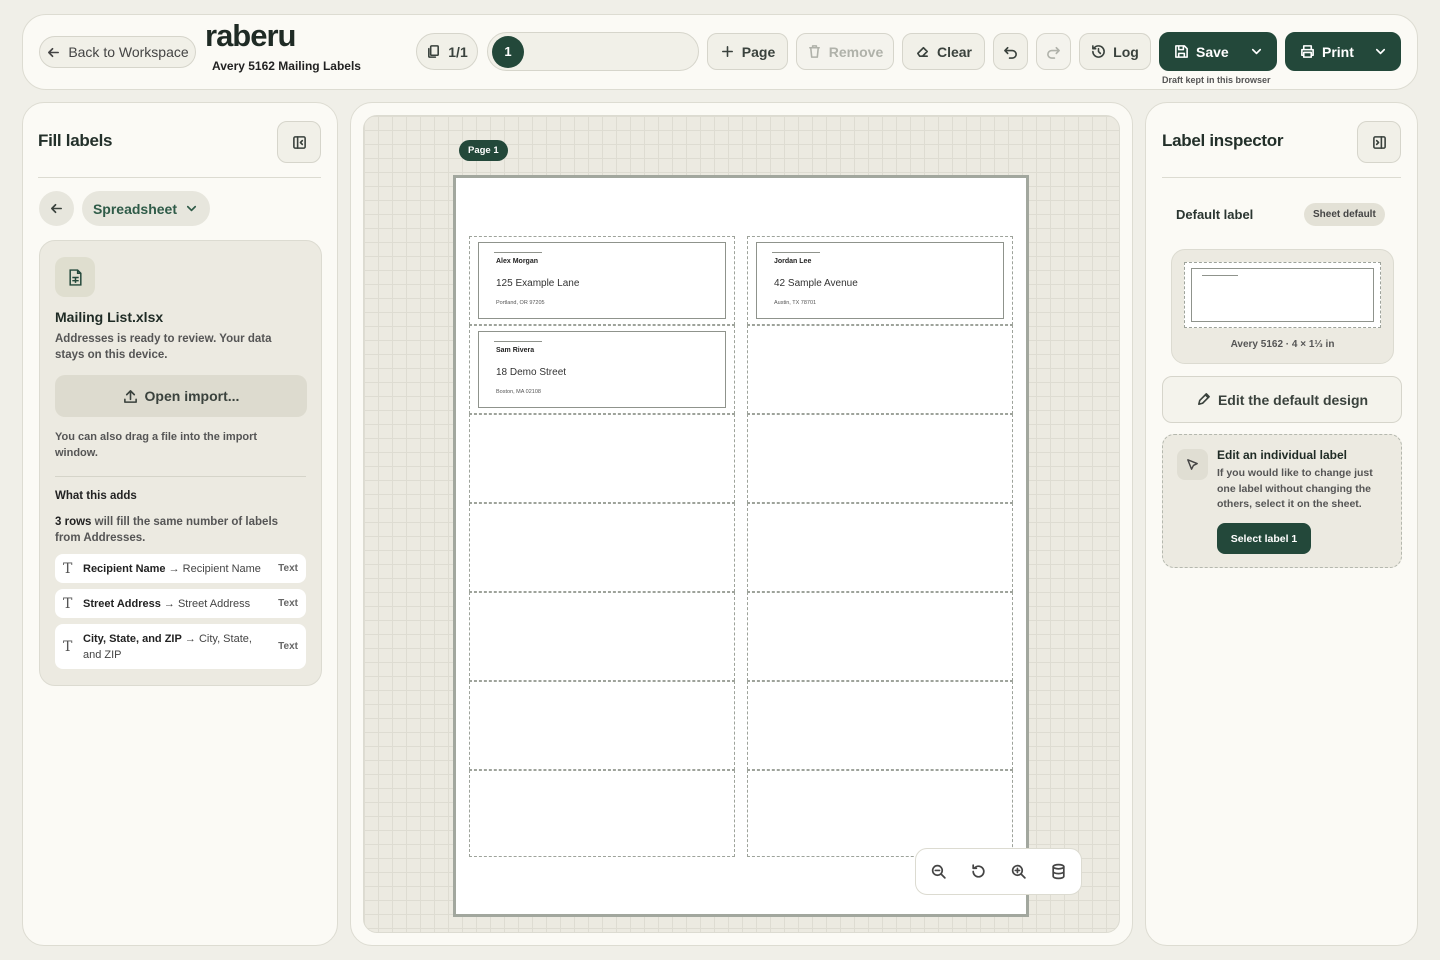 The height and width of the screenshot is (960, 1440). I want to click on mapping-to: Recipient Name, so click(221, 568).